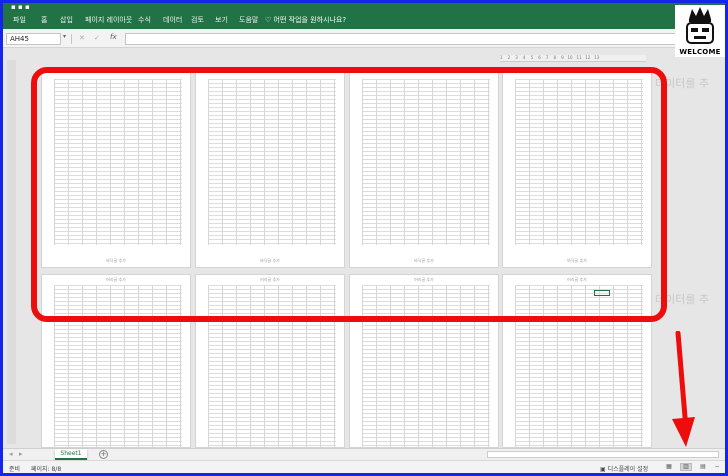  What do you see at coordinates (532, 57) in the screenshot?
I see `ruler-col: 5` at bounding box center [532, 57].